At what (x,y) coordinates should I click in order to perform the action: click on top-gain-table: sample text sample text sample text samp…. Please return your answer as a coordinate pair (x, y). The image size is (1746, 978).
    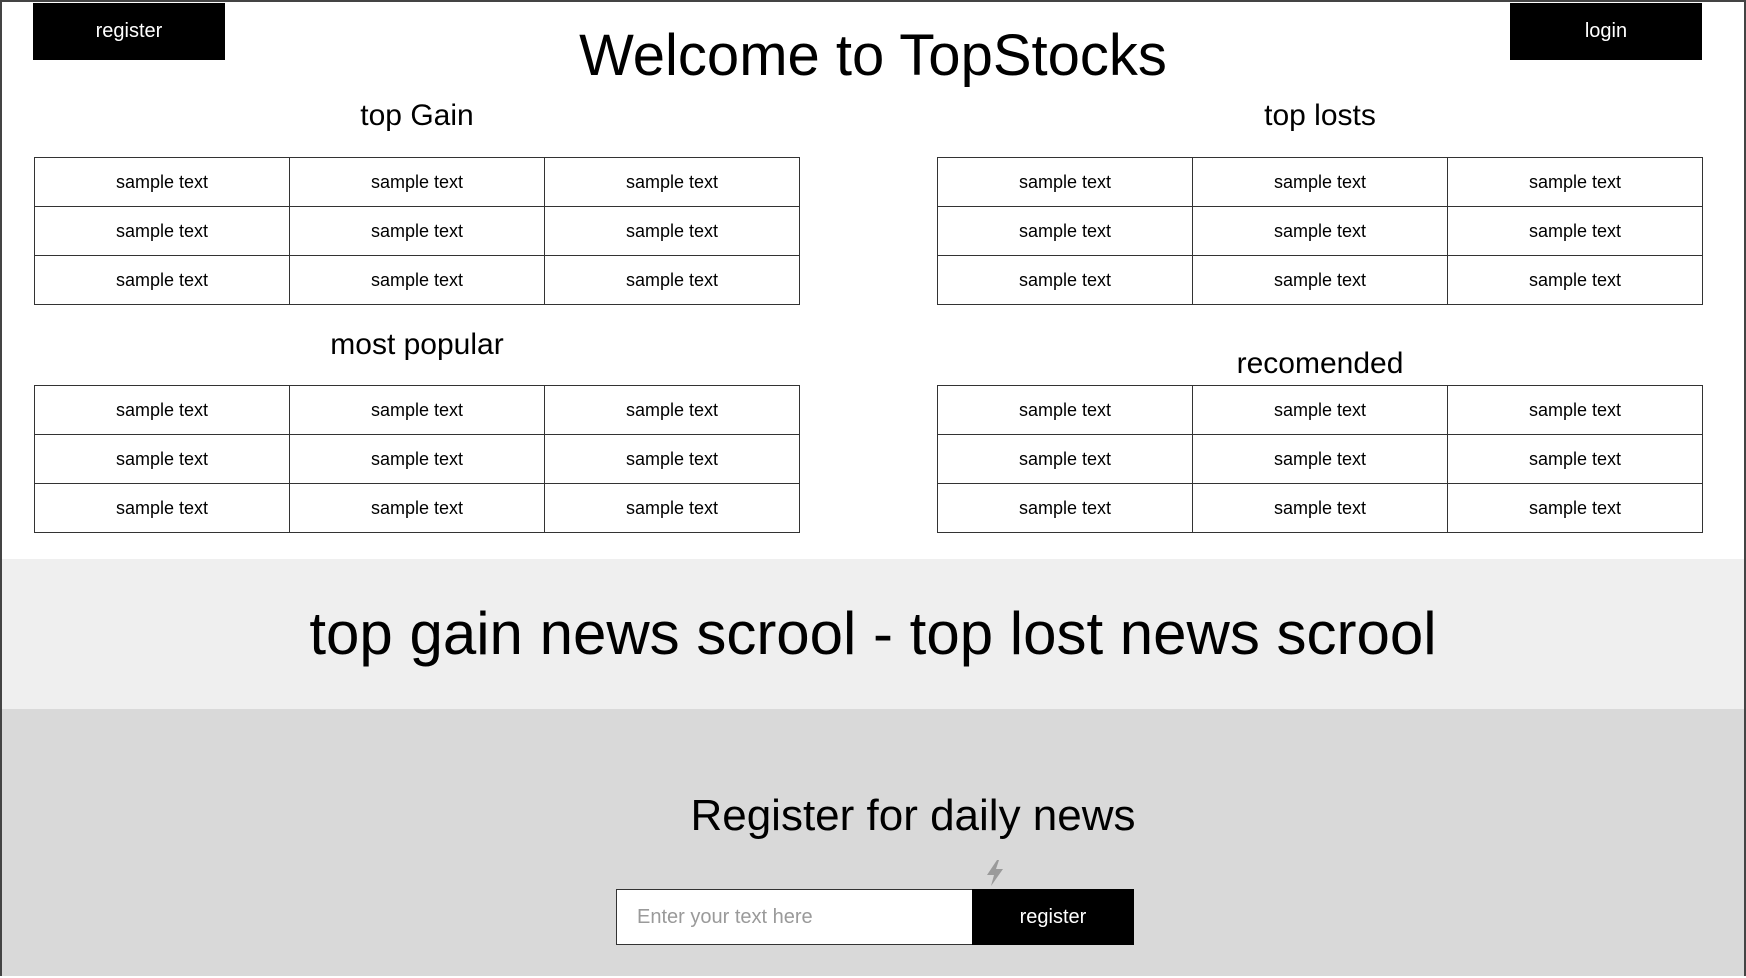
    Looking at the image, I should click on (417, 231).